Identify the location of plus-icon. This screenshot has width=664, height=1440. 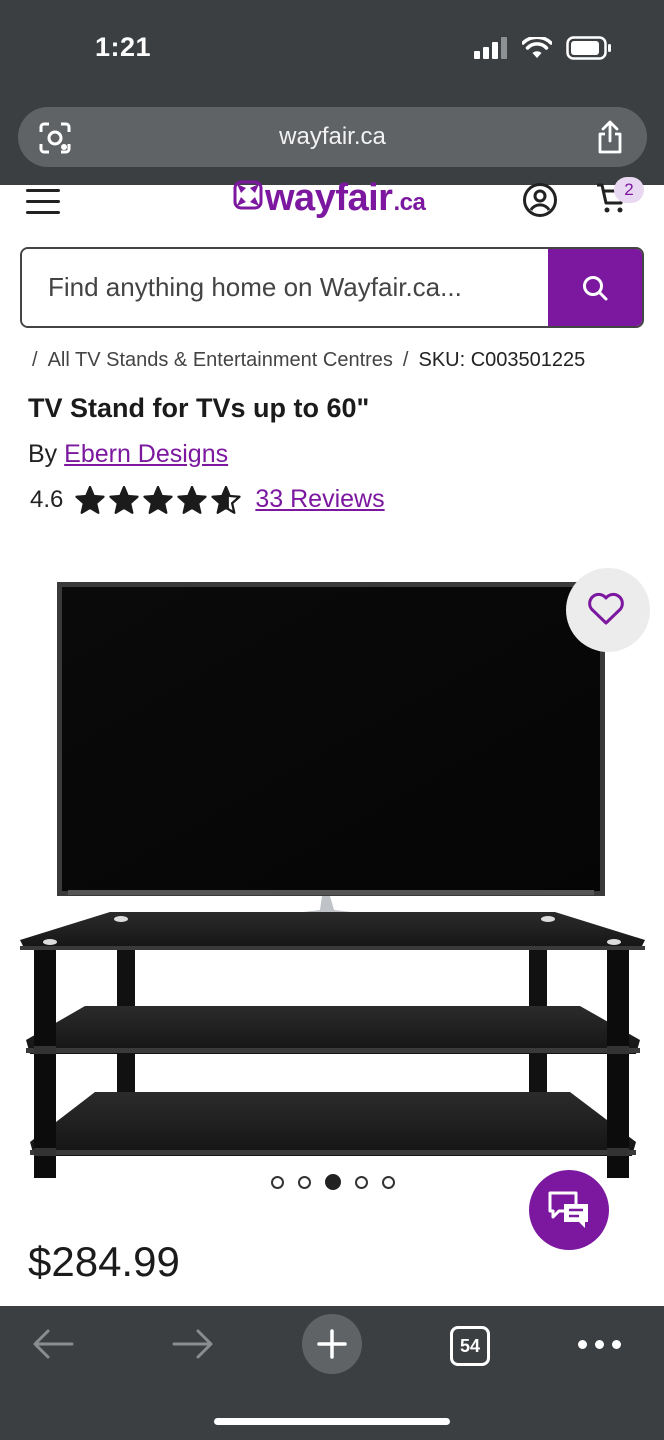
(332, 1344).